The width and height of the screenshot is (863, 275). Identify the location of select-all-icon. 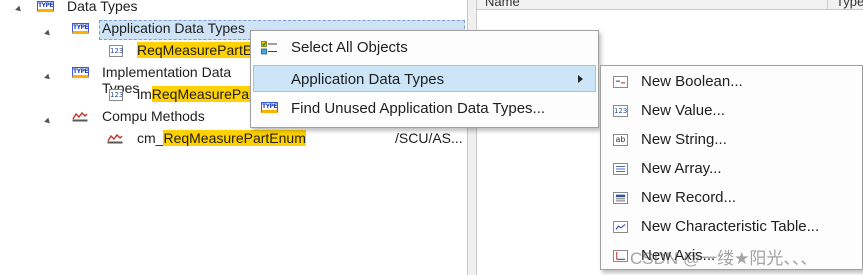
(269, 48).